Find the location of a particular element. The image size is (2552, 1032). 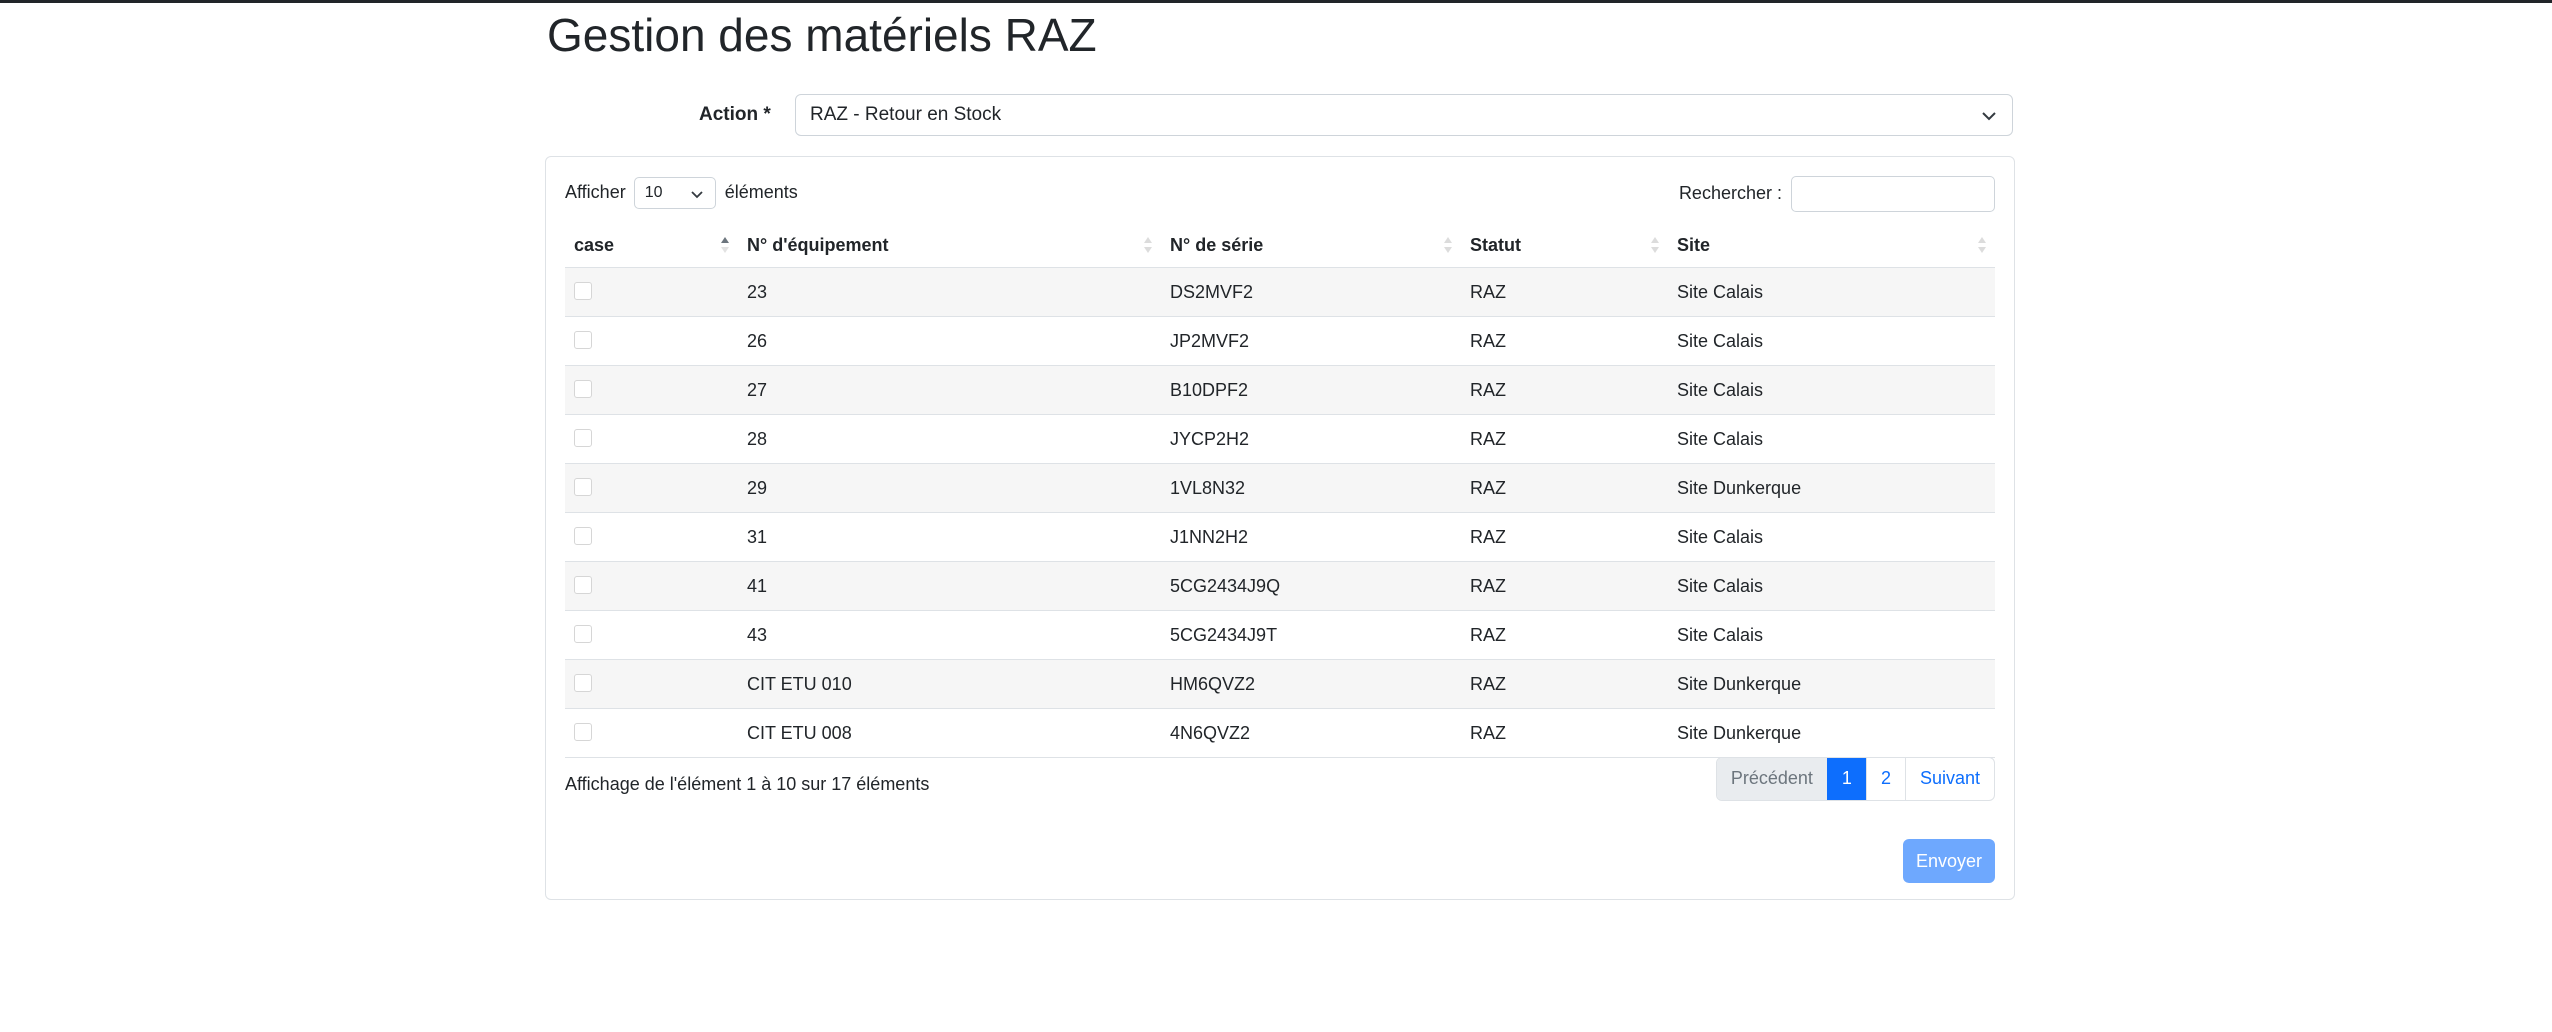

table-row: 23 DS2MVF2 RAZ Site Calais is located at coordinates (1280, 292).